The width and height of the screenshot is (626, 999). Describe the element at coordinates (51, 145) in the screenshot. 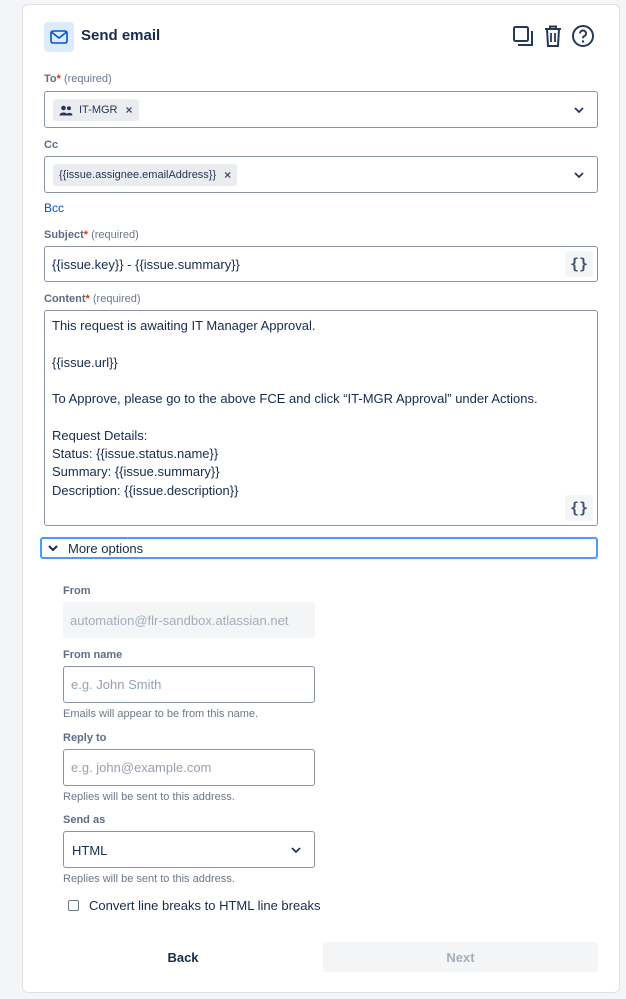

I see `cc-label: Cc` at that location.